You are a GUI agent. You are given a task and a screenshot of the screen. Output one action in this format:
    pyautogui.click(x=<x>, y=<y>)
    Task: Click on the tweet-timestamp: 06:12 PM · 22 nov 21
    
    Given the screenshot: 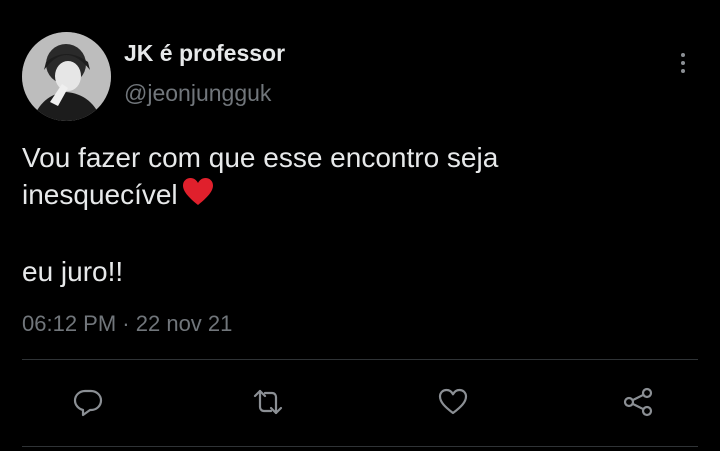 What is the action you would take?
    pyautogui.click(x=127, y=324)
    